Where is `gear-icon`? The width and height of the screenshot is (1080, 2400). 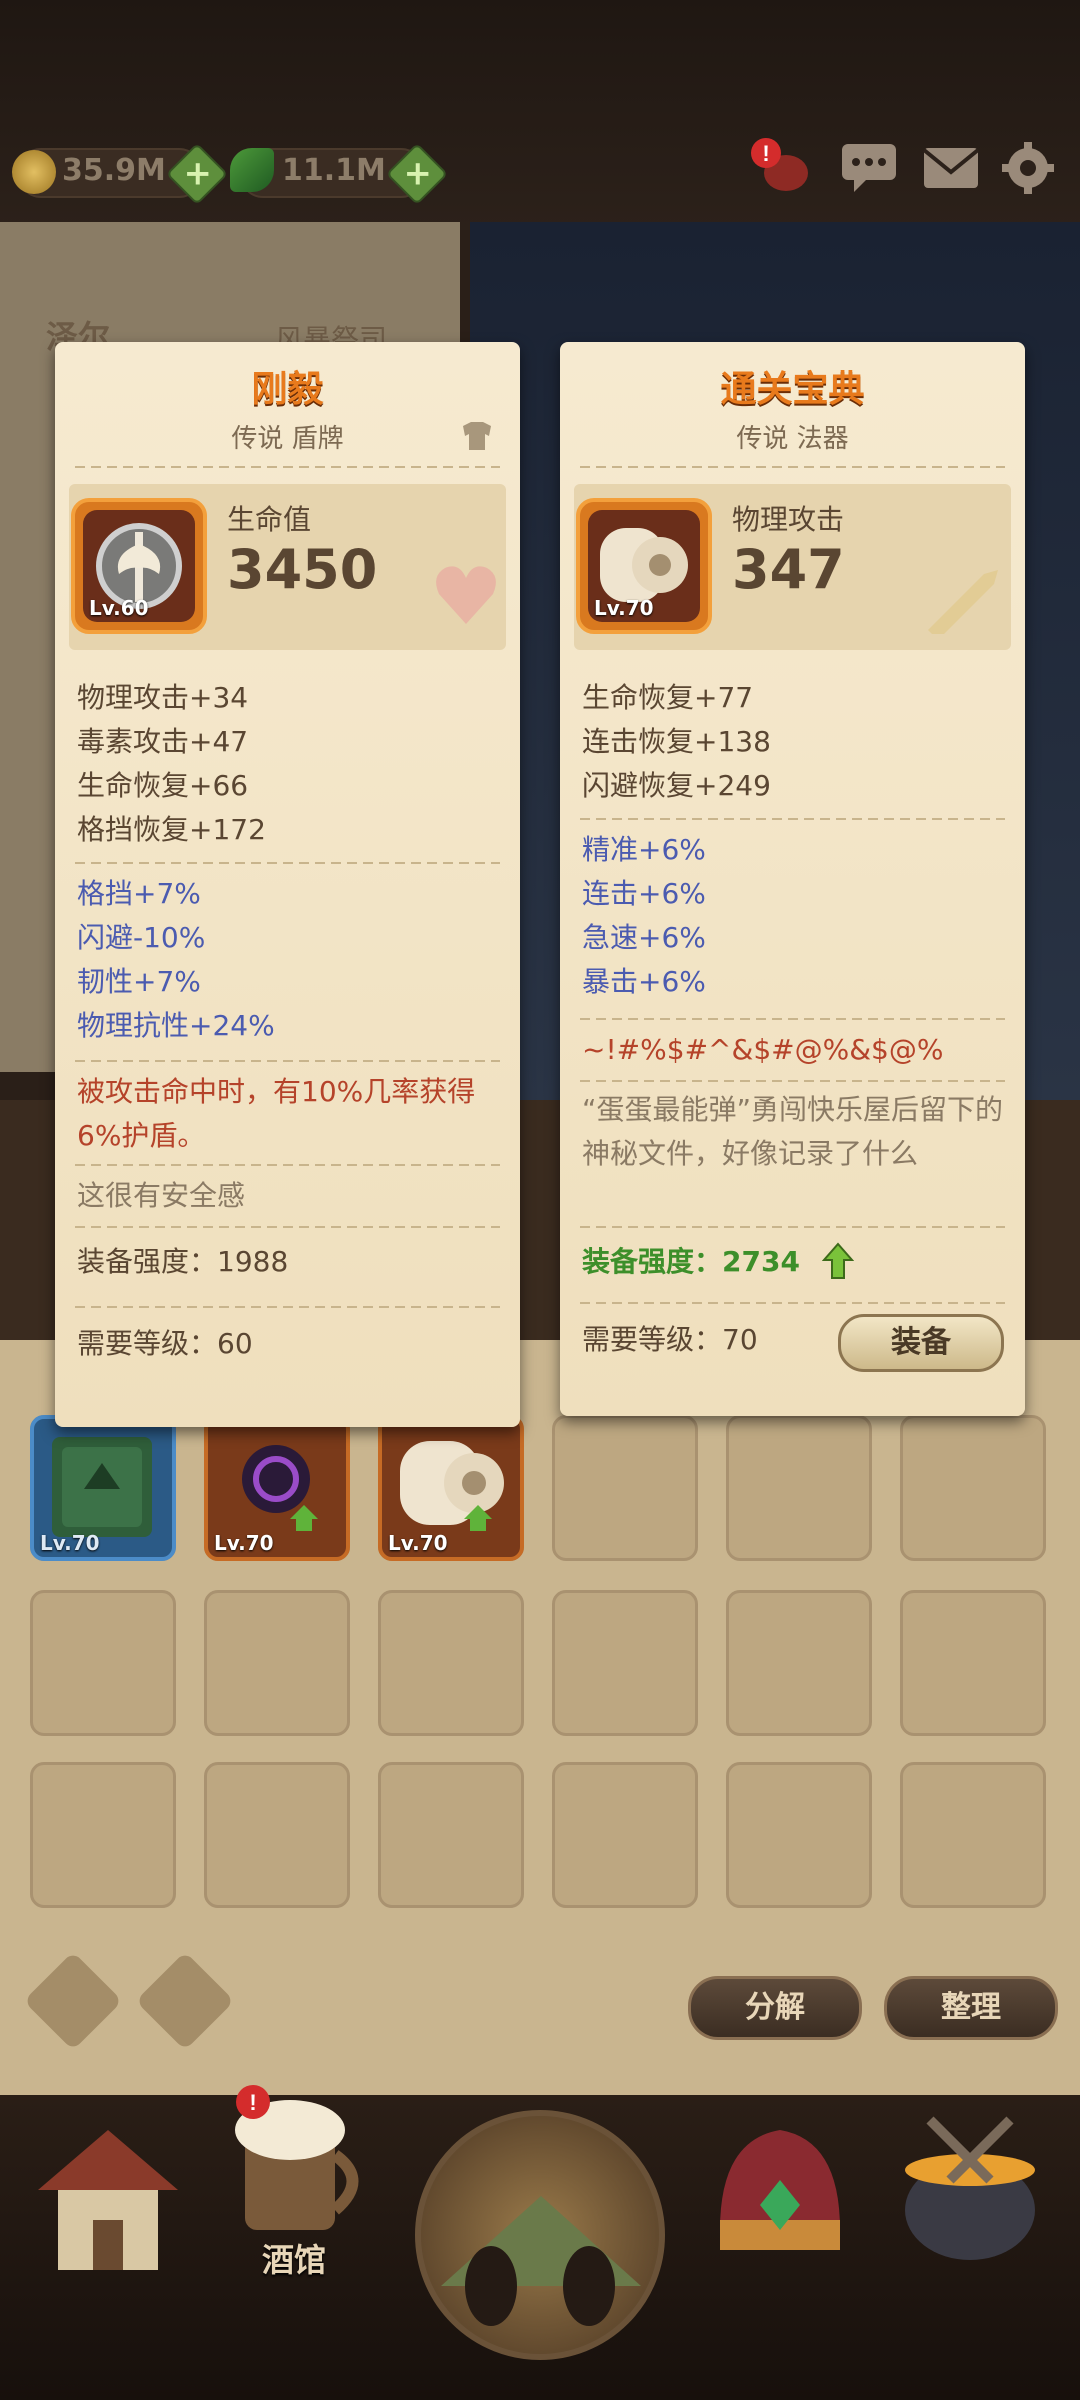 gear-icon is located at coordinates (1028, 168).